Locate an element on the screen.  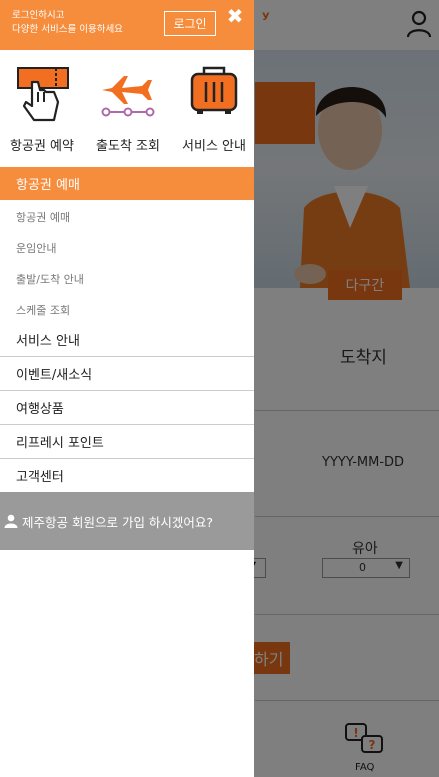
ticket-hand-icon is located at coordinates (43, 94).